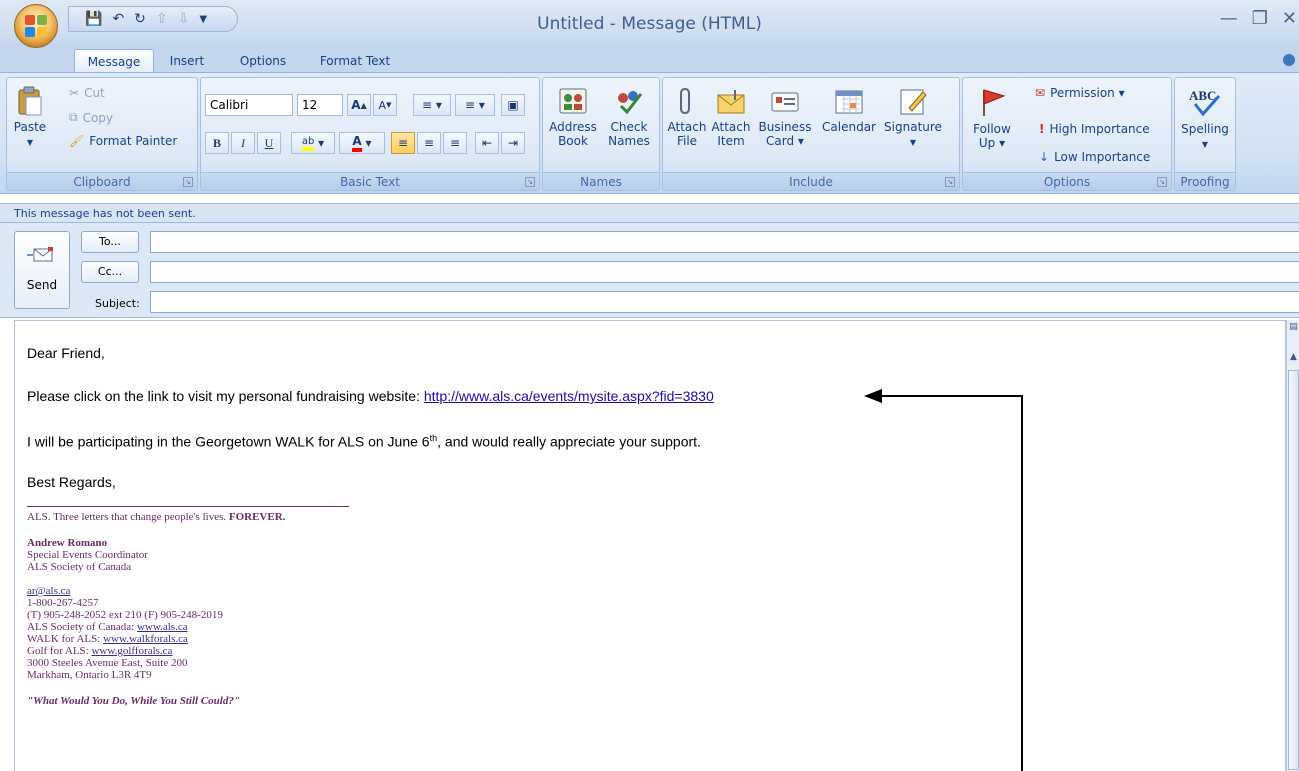 The height and width of the screenshot is (771, 1299). What do you see at coordinates (269, 143) in the screenshot?
I see `underline-button: U` at bounding box center [269, 143].